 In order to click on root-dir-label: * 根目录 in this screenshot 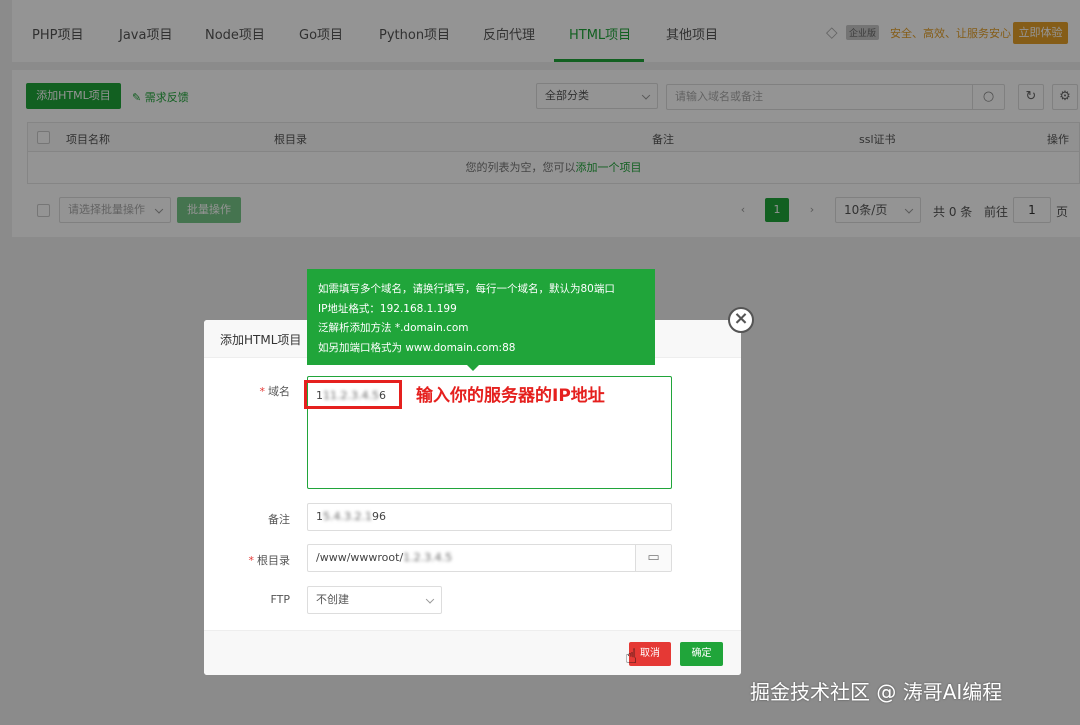, I will do `click(255, 560)`.